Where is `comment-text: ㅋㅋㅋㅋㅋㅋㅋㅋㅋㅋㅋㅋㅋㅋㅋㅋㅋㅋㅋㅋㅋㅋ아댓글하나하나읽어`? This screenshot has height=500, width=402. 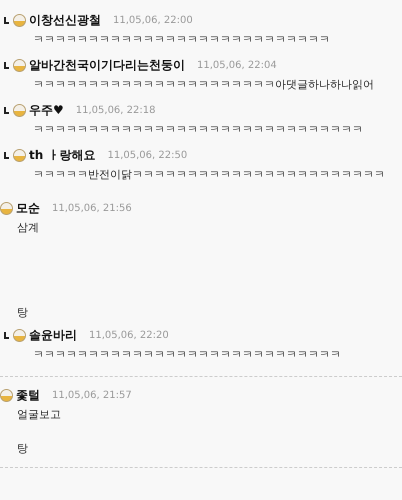
comment-text: ㅋㅋㅋㅋㅋㅋㅋㅋㅋㅋㅋㅋㅋㅋㅋㅋㅋㅋㅋㅋㅋㅋ아댓글하나하나읽어 is located at coordinates (203, 85).